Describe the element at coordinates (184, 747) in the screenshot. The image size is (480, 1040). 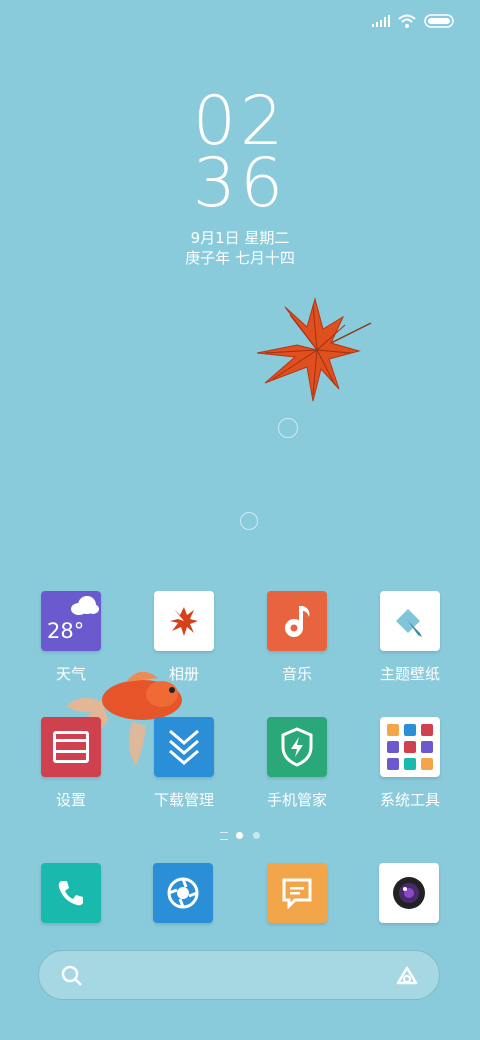
I see `downloads-icon` at that location.